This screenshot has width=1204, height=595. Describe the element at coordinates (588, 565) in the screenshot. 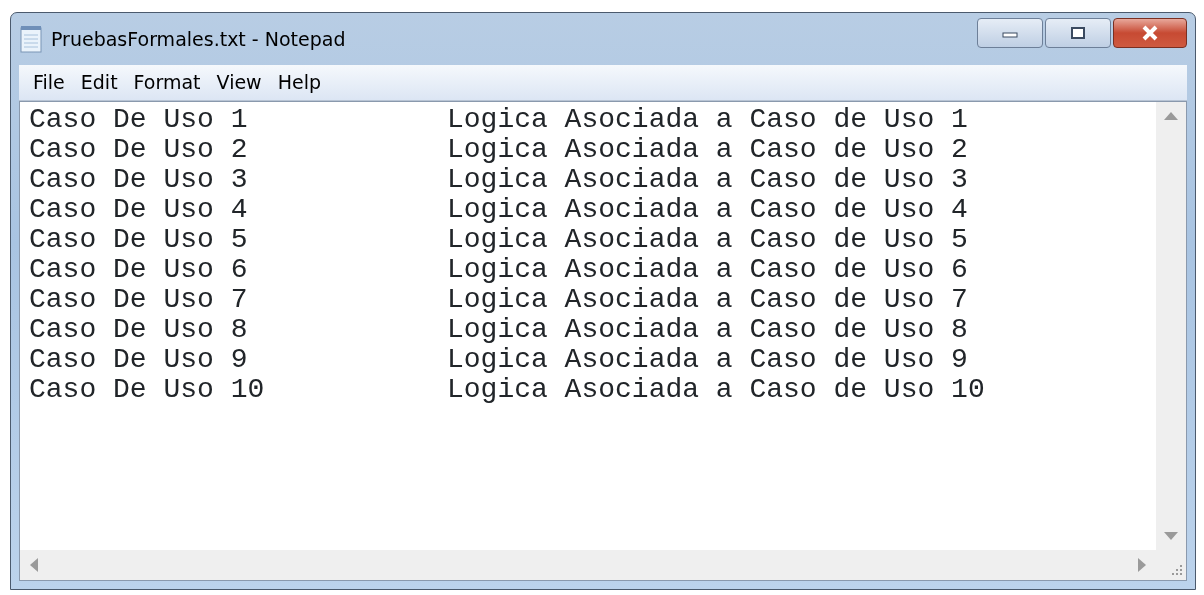

I see `horizontal-scrollbar` at that location.